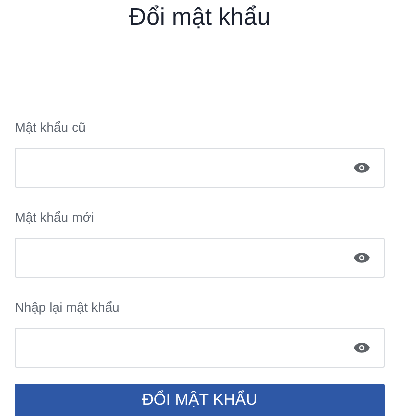  Describe the element at coordinates (50, 128) in the screenshot. I see `field-label: Mật khẩu cũ` at that location.